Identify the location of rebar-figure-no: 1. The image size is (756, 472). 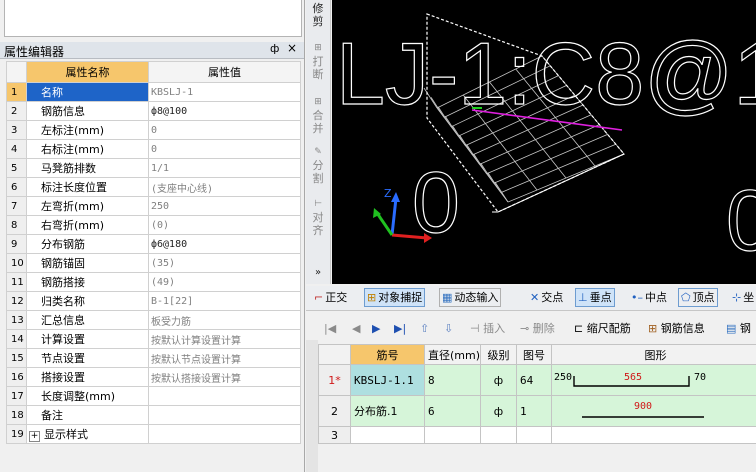
(534, 411).